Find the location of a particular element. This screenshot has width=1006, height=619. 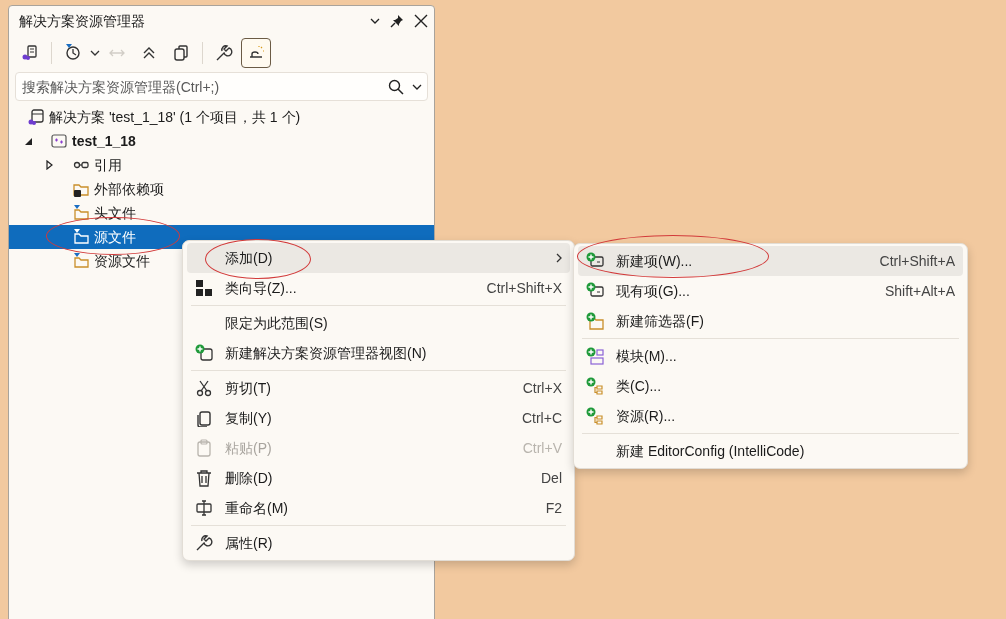

tree-item-label: 解决方案 'test_1_18' (1 个项目，共 1 个) is located at coordinates (175, 117).